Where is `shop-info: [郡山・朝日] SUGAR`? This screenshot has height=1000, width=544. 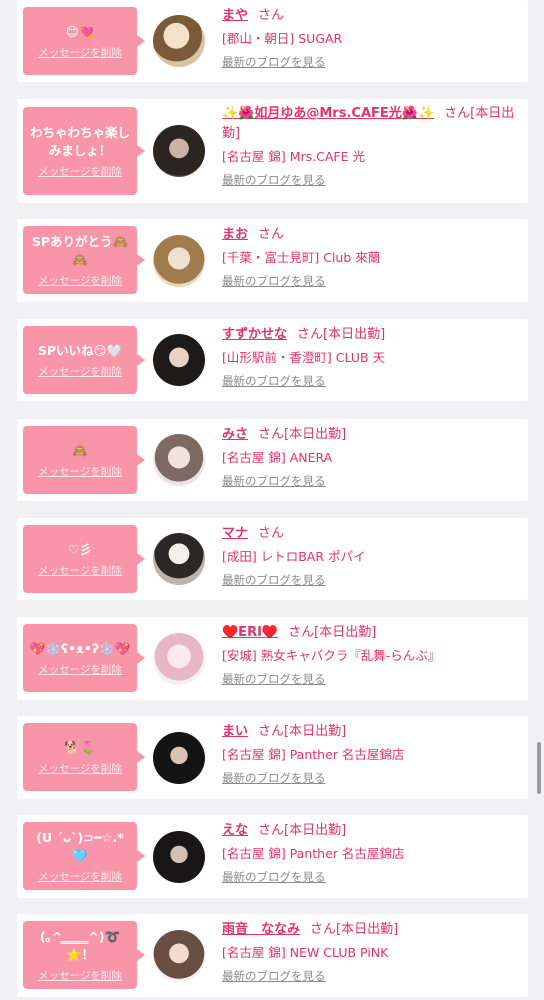
shop-info: [郡山・朝日] SUGAR is located at coordinates (282, 38).